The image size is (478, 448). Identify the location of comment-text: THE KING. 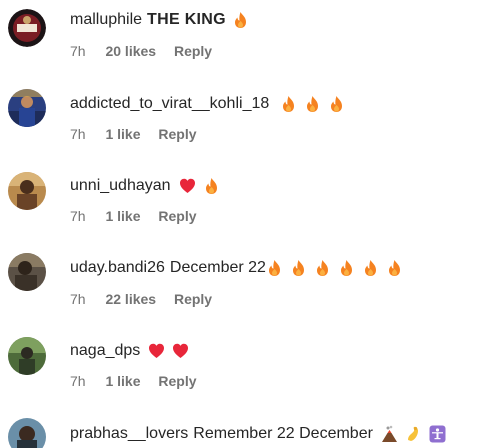
(186, 19).